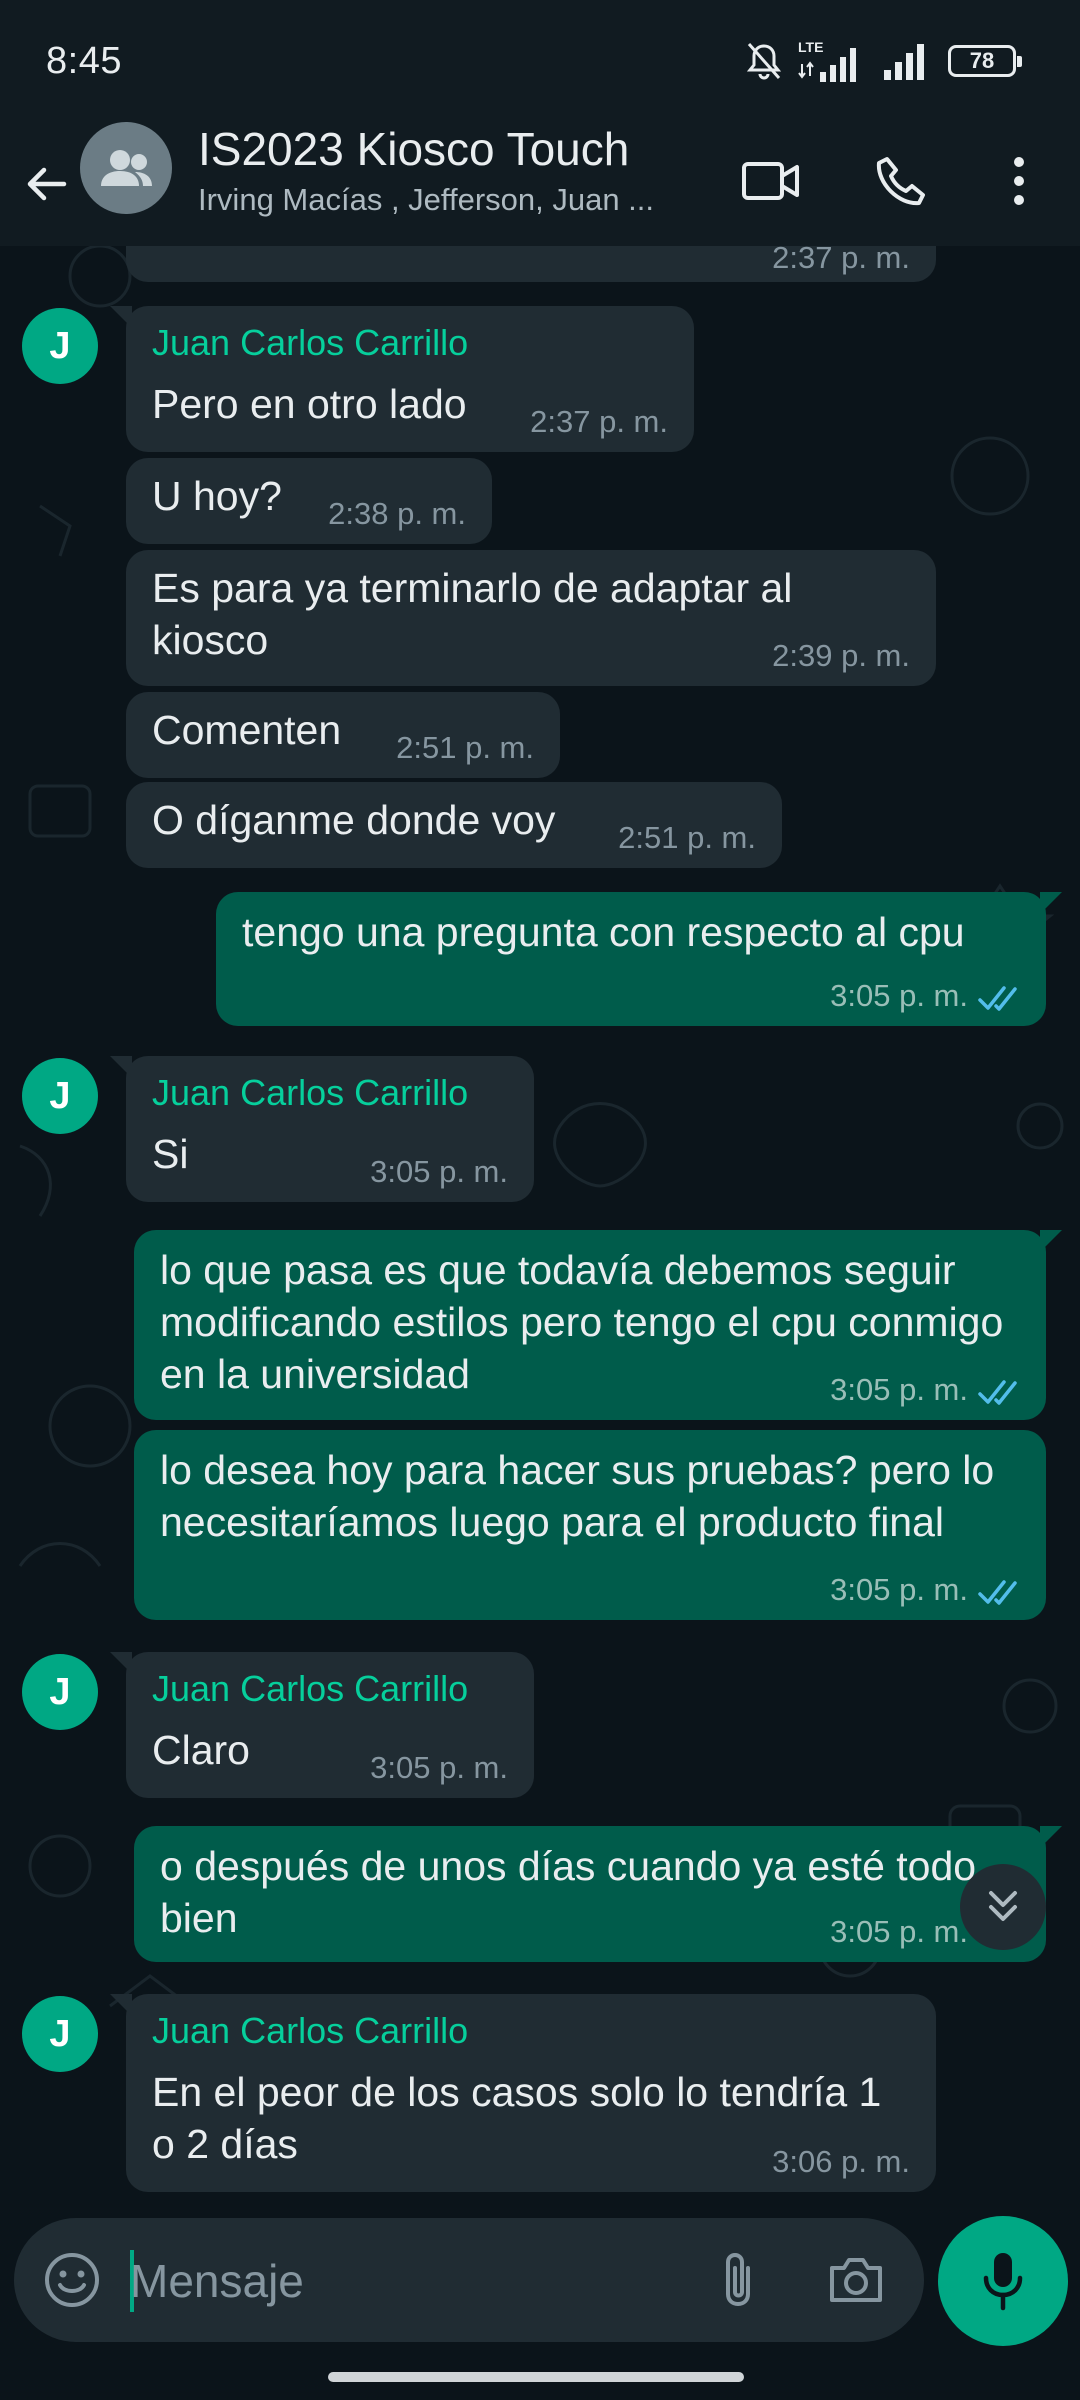  What do you see at coordinates (309, 404) in the screenshot?
I see `message-text: Pero en otro lado` at bounding box center [309, 404].